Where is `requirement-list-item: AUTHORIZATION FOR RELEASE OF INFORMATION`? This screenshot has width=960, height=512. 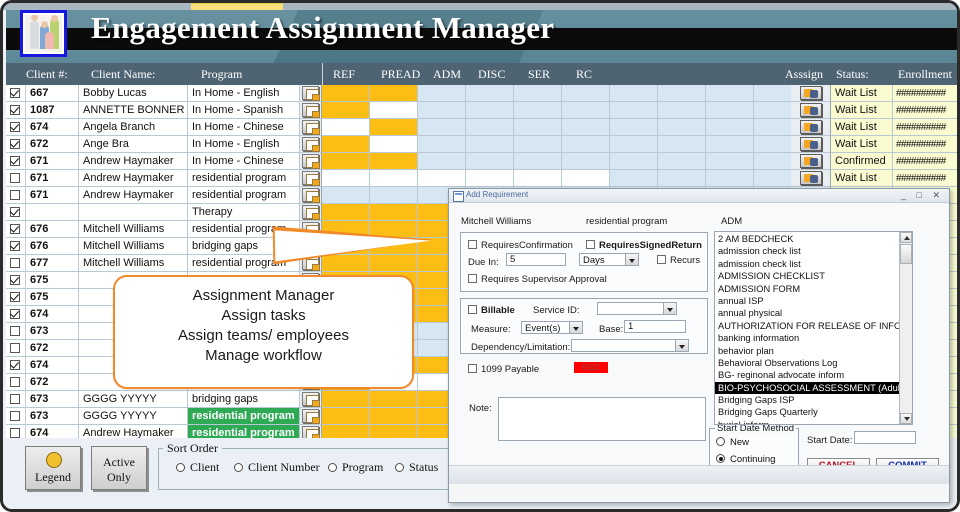 requirement-list-item: AUTHORIZATION FOR RELEASE OF INFORMATION is located at coordinates (813, 326).